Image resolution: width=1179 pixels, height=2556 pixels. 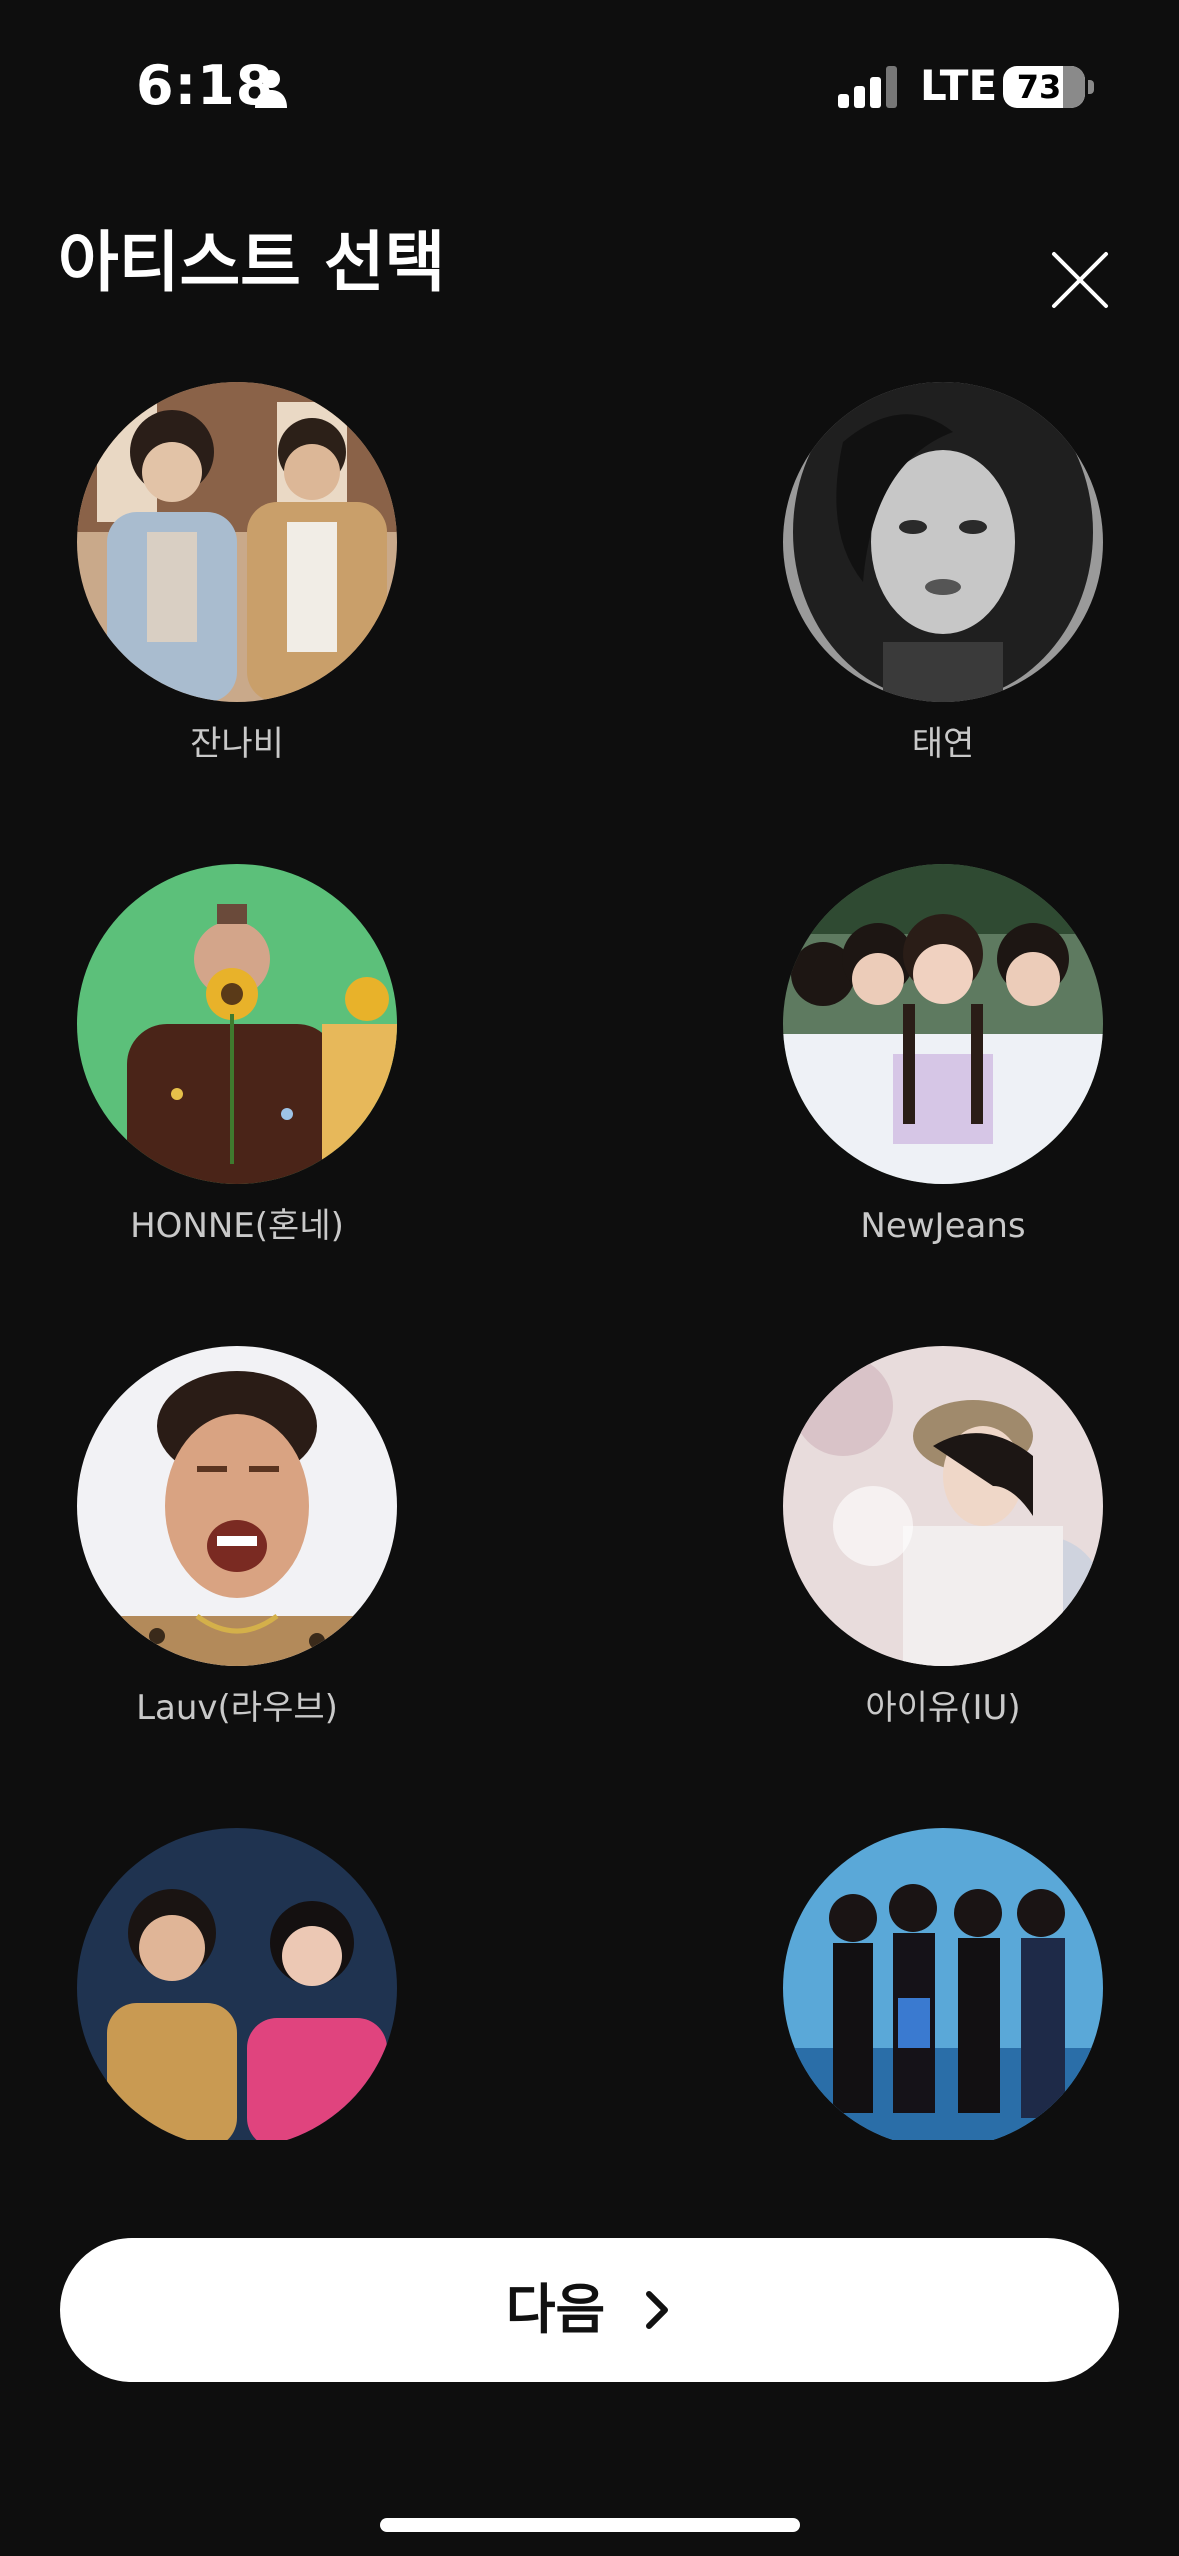 What do you see at coordinates (943, 1226) in the screenshot?
I see `artist-name: NewJeans` at bounding box center [943, 1226].